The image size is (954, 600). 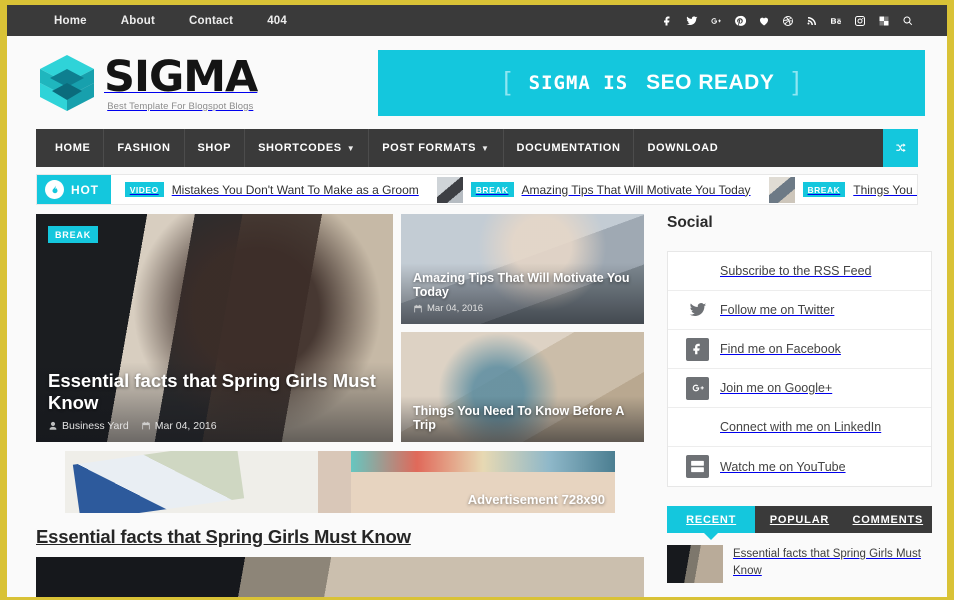 What do you see at coordinates (277, 21) in the screenshot?
I see `topnav-item-404: 404` at bounding box center [277, 21].